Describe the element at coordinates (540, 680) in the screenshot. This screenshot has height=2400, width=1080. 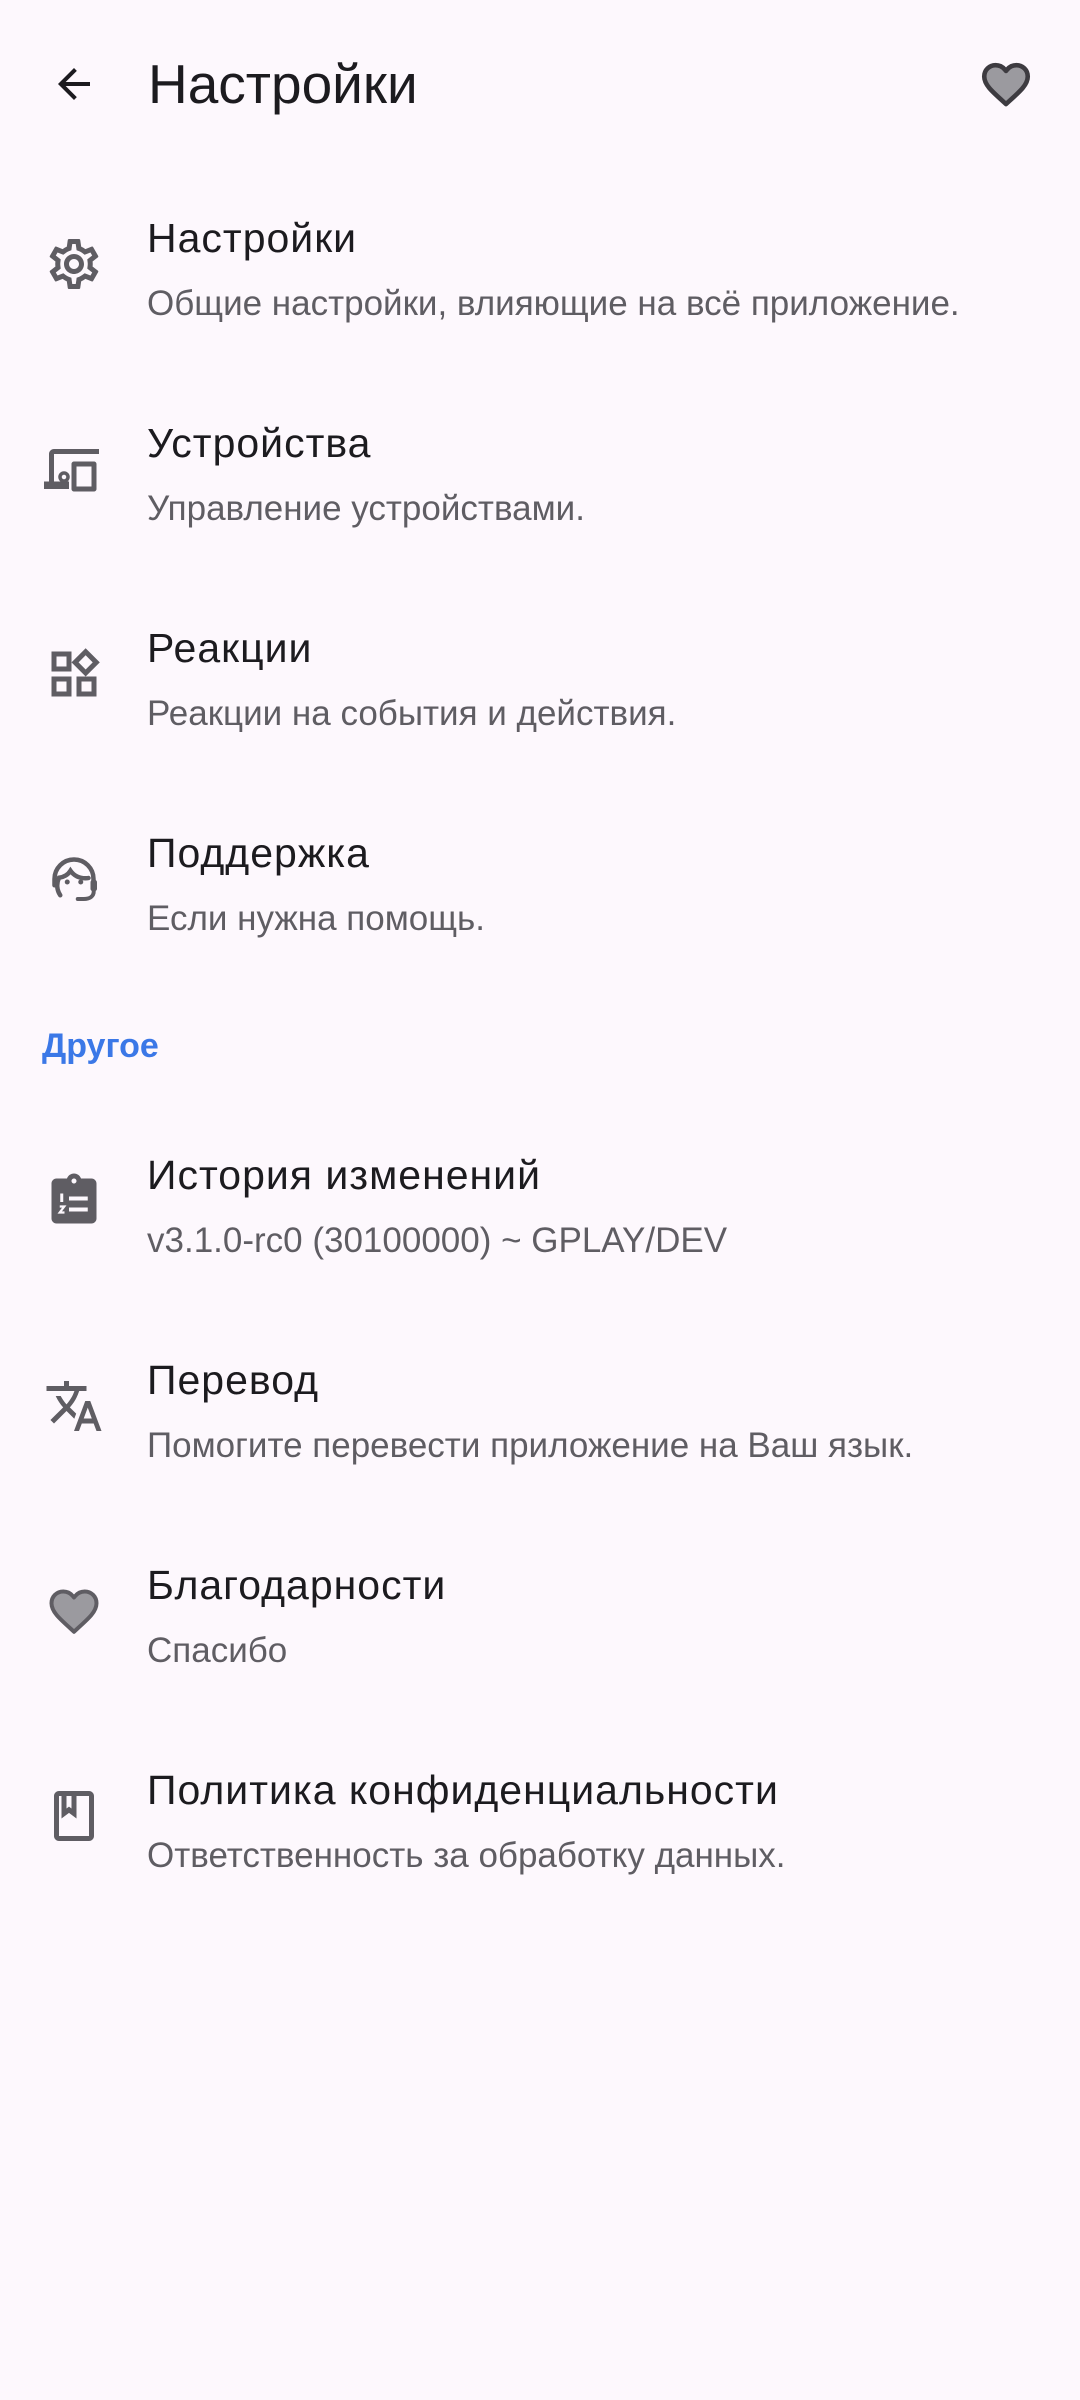
I see `settings-item-reactions: Реакции Реакции на события и действия.` at that location.